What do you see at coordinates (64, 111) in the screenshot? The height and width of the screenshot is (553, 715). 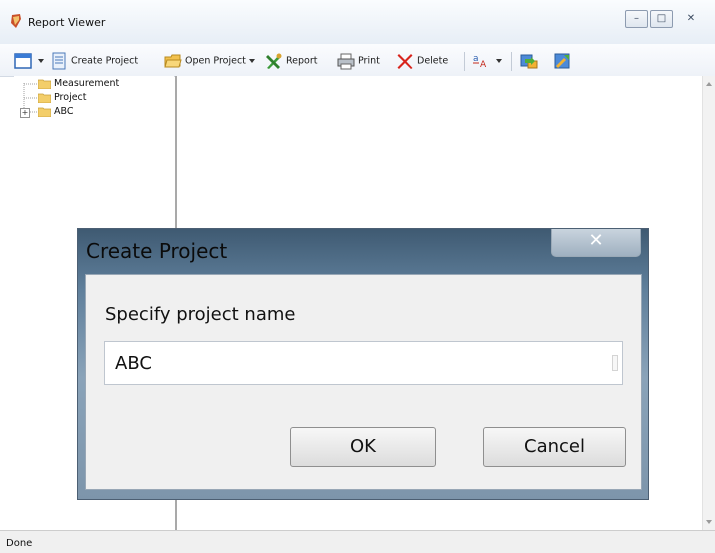 I see `tree-item-label: ABC` at bounding box center [64, 111].